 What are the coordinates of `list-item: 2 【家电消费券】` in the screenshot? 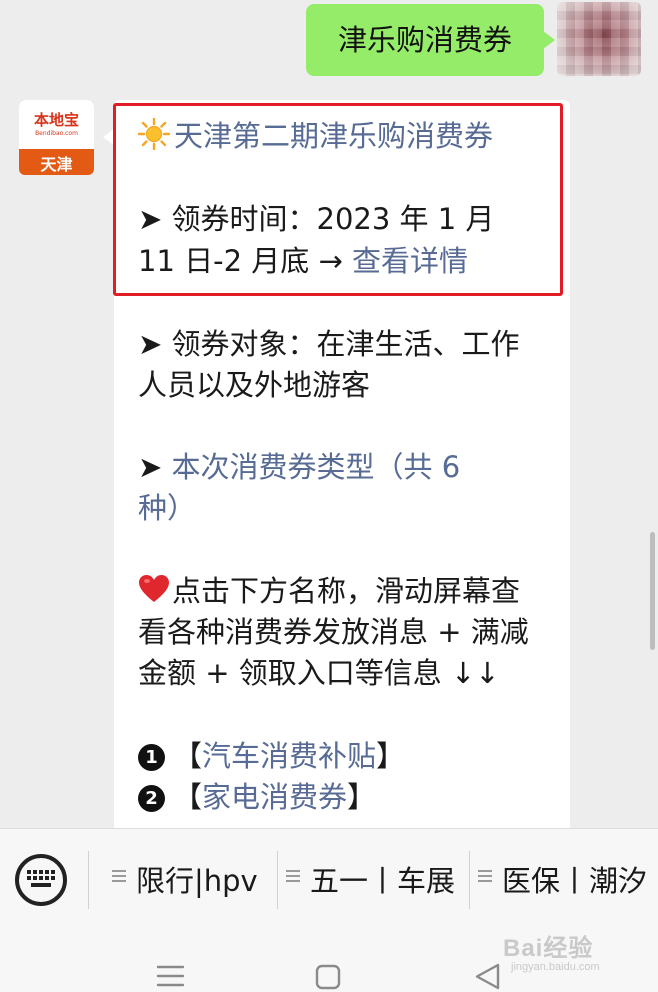 It's located at (257, 797).